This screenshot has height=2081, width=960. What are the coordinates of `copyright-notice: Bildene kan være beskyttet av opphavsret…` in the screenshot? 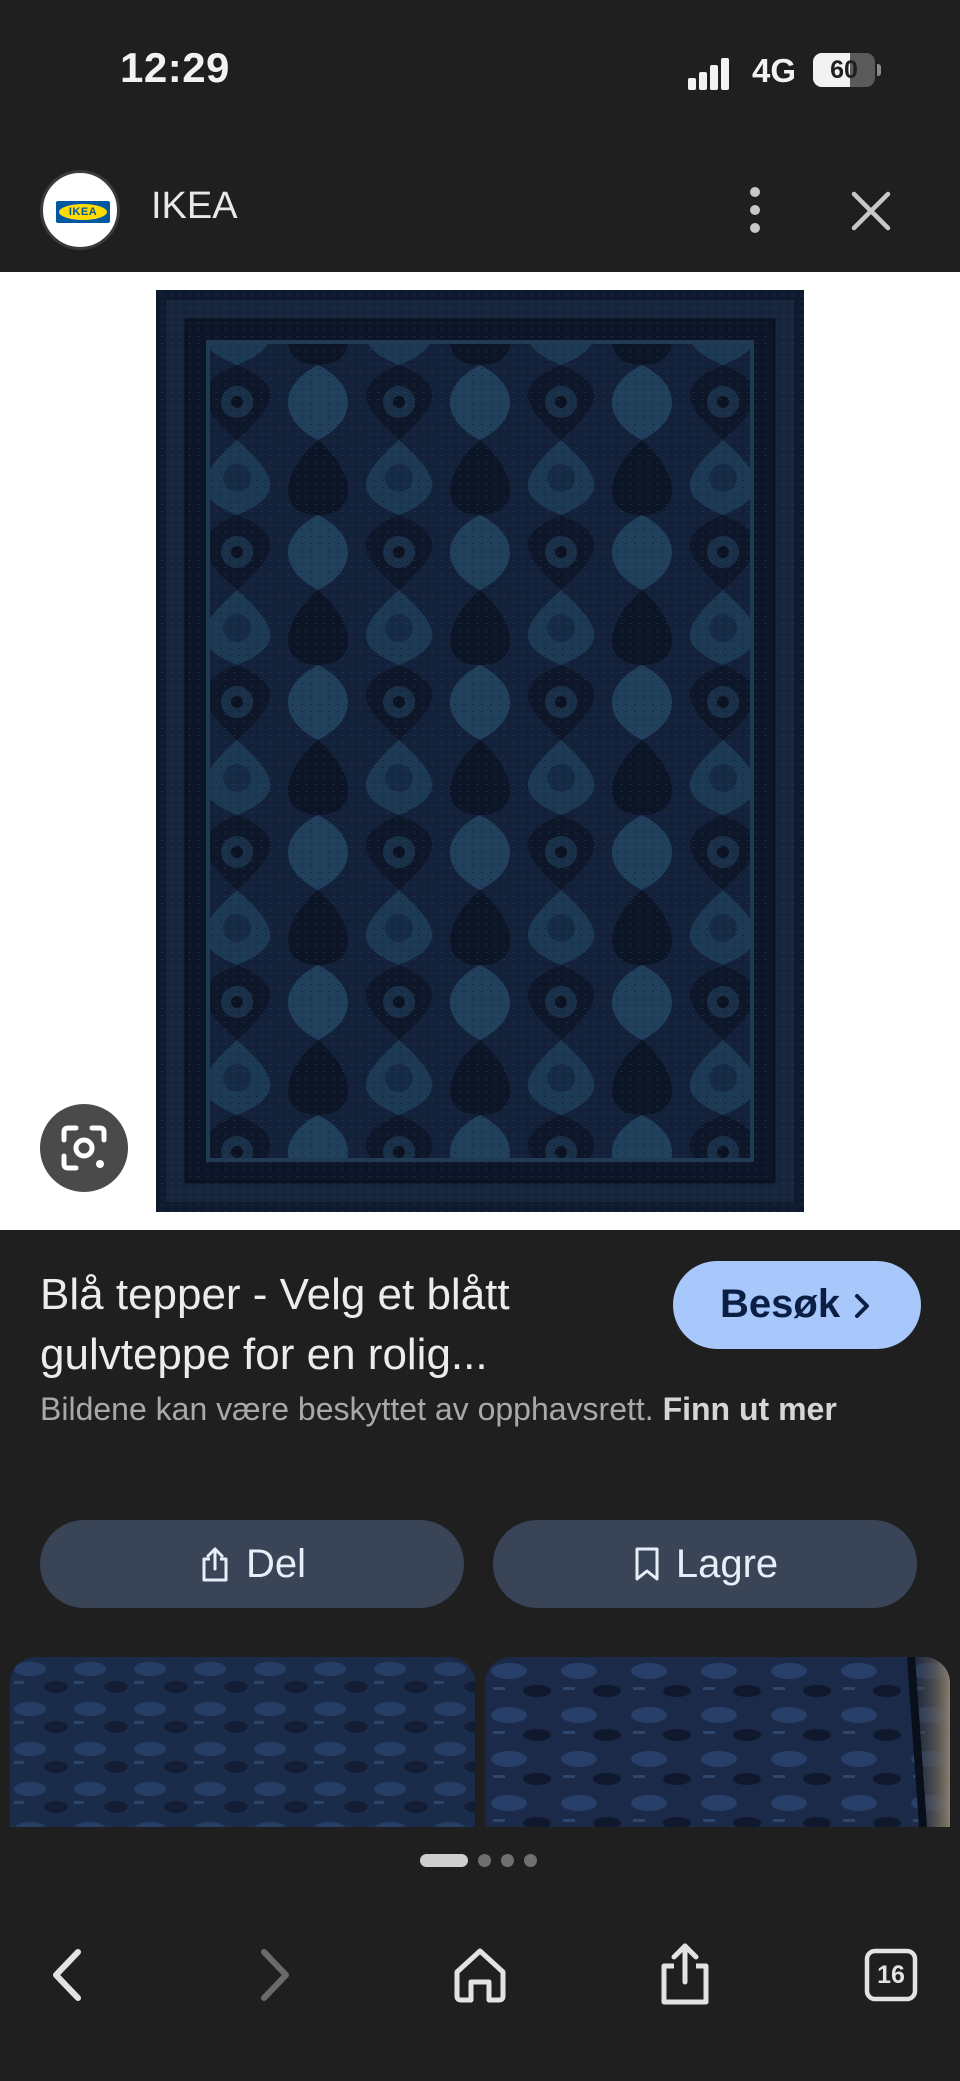 It's located at (480, 1409).